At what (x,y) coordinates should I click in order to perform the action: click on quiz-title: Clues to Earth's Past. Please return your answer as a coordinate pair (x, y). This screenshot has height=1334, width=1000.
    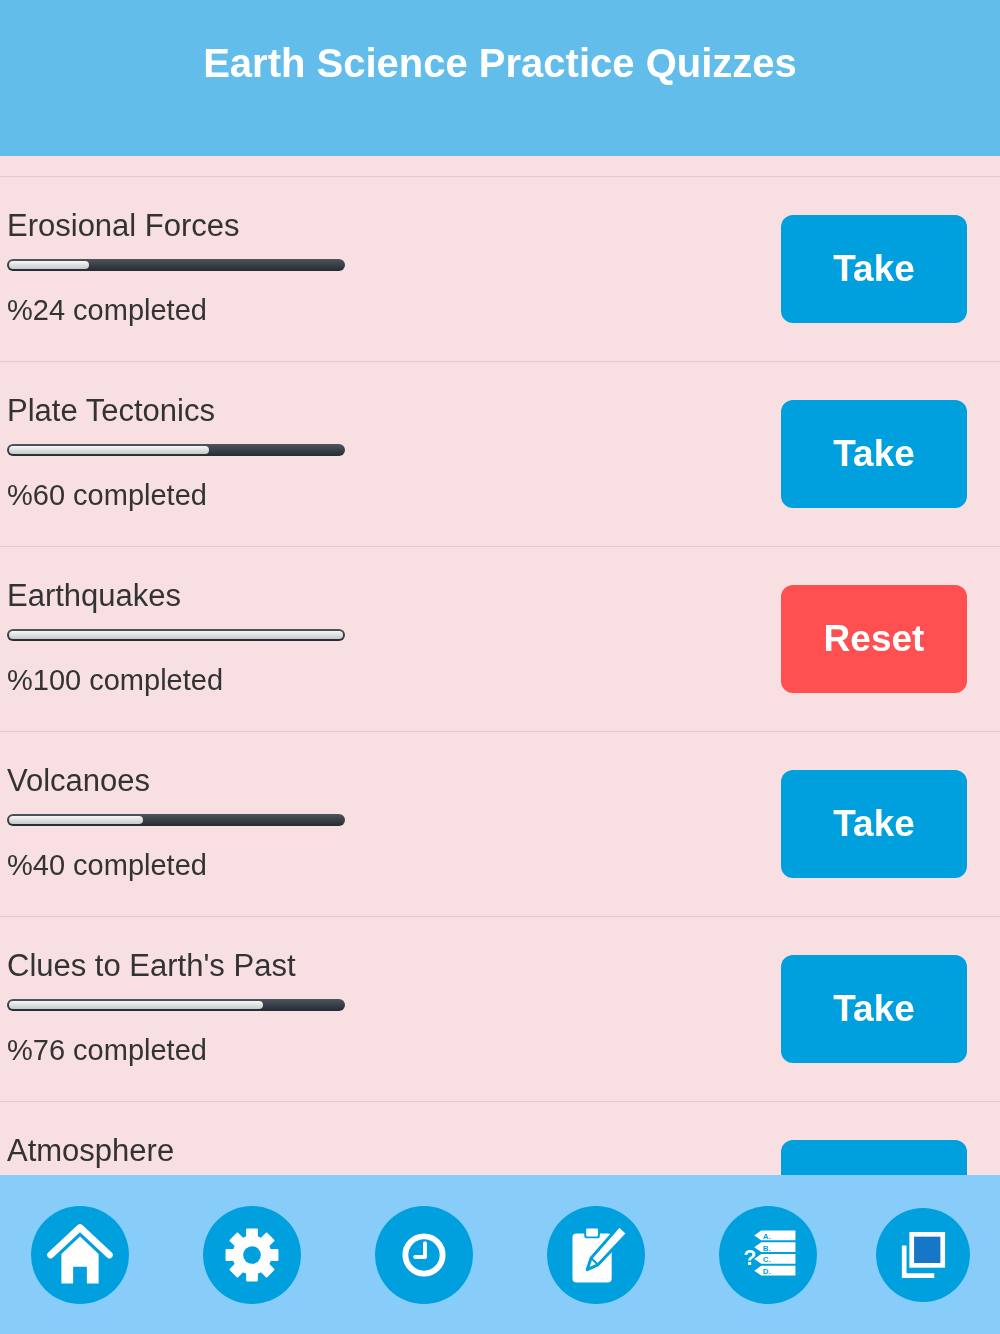
    Looking at the image, I should click on (151, 966).